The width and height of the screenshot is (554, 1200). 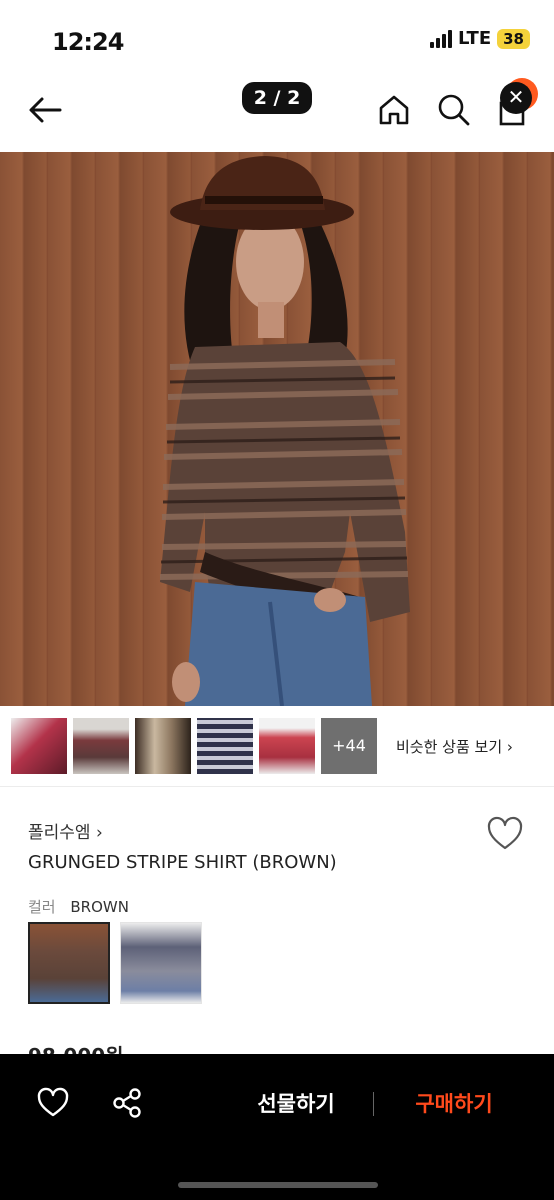 What do you see at coordinates (277, 786) in the screenshot?
I see `section-divider` at bounding box center [277, 786].